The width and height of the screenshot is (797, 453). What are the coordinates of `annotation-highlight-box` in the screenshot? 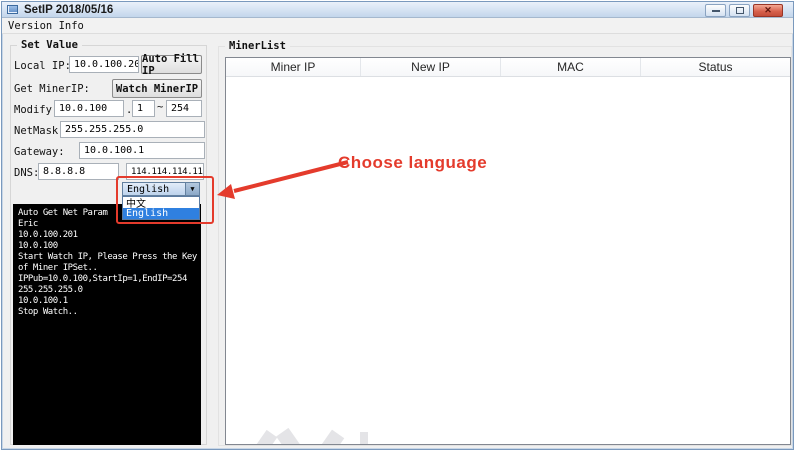 It's located at (165, 200).